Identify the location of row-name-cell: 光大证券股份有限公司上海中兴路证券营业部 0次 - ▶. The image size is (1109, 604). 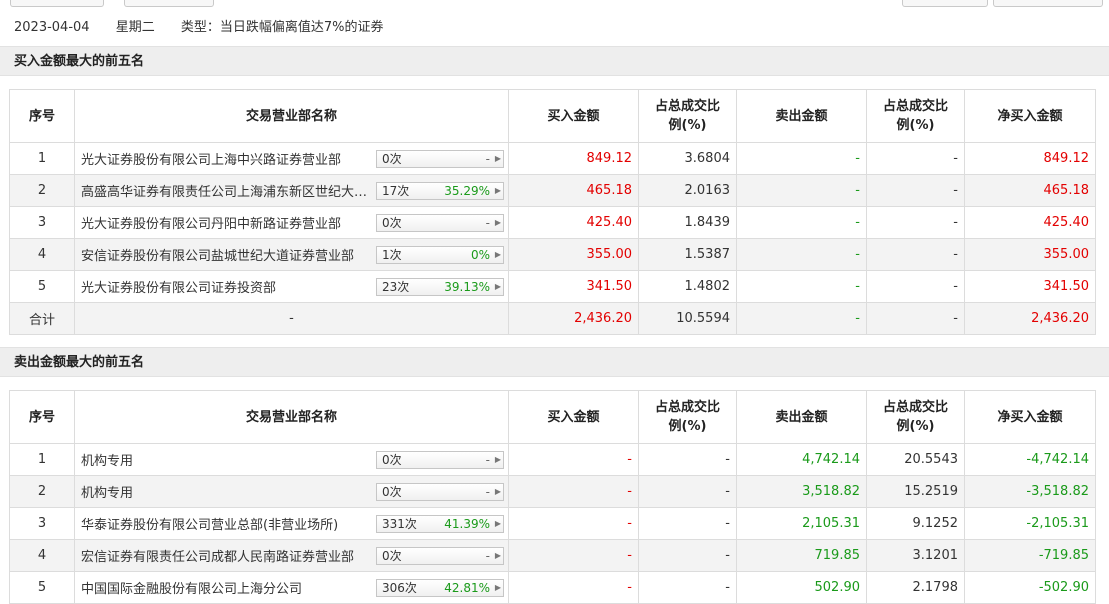
(291, 158).